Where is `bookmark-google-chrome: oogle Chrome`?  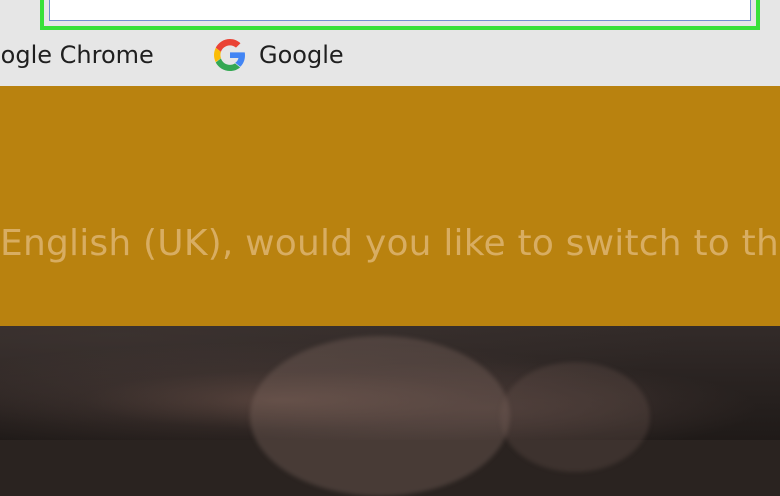
bookmark-google-chrome: oogle Chrome is located at coordinates (77, 55).